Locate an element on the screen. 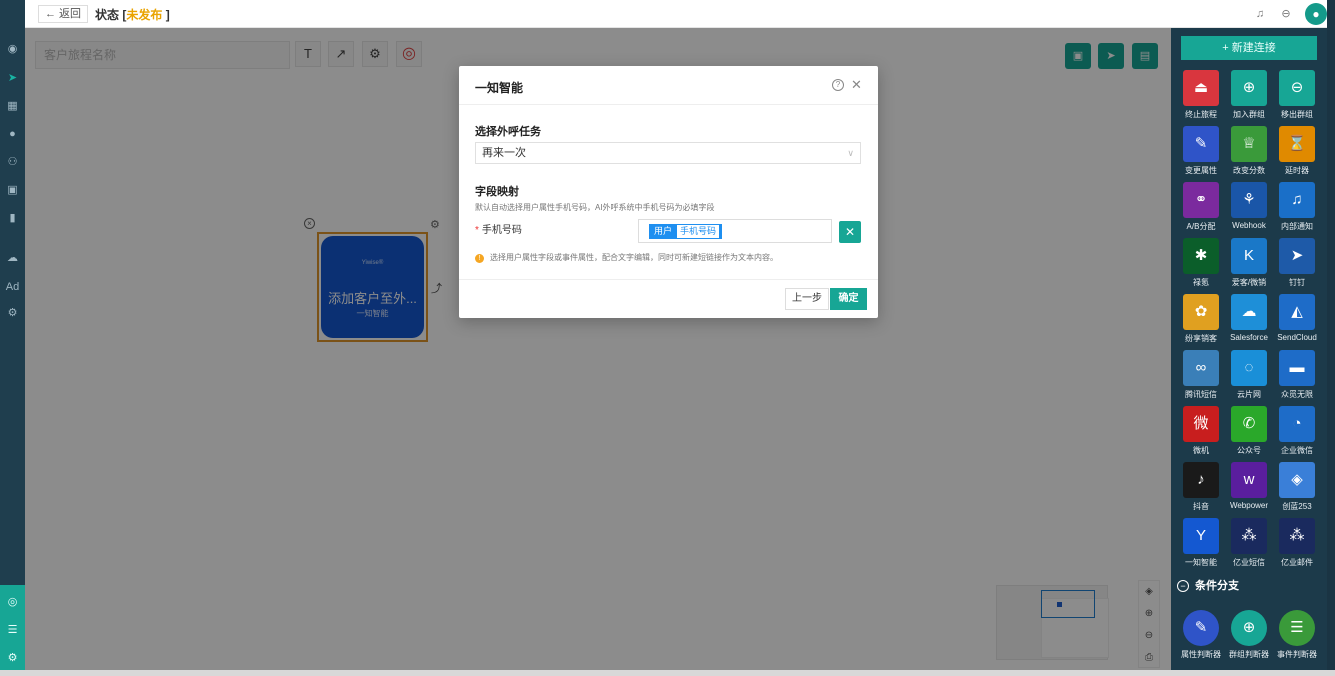 This screenshot has width=1335, height=676. component-item: ✱ 禄氪 is located at coordinates (1201, 266).